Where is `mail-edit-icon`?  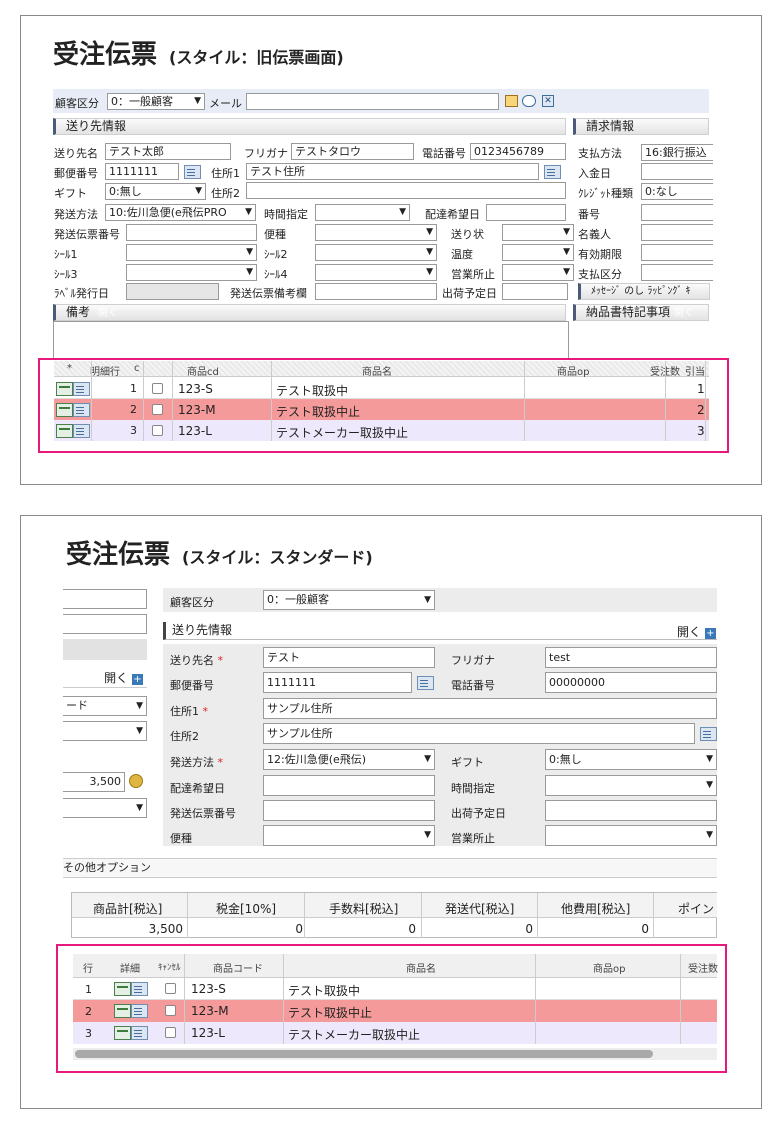
mail-edit-icon is located at coordinates (511, 101).